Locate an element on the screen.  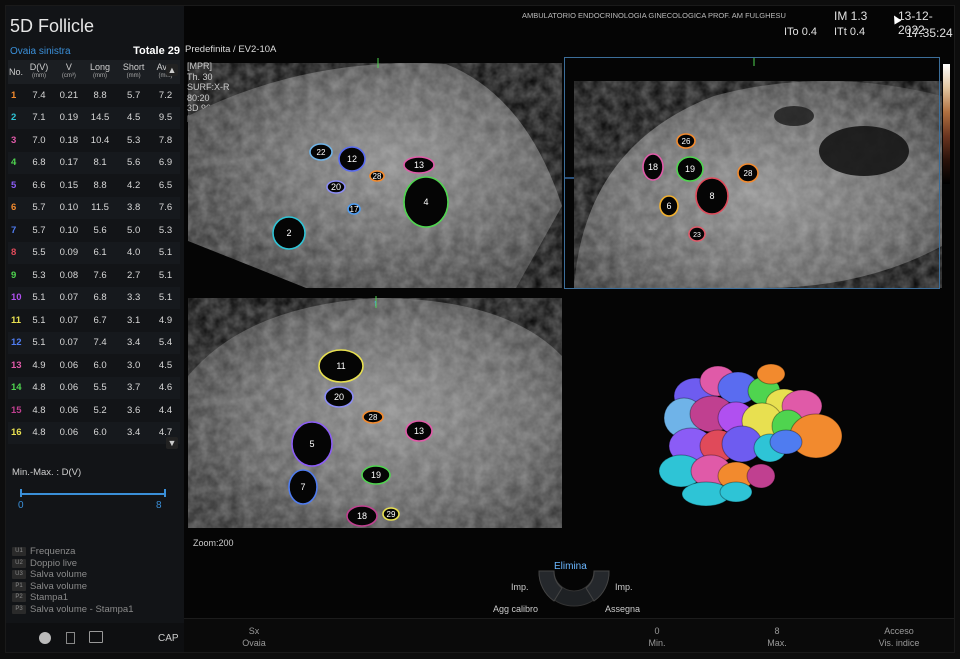
follicle-22: 22 is located at coordinates (321, 152).